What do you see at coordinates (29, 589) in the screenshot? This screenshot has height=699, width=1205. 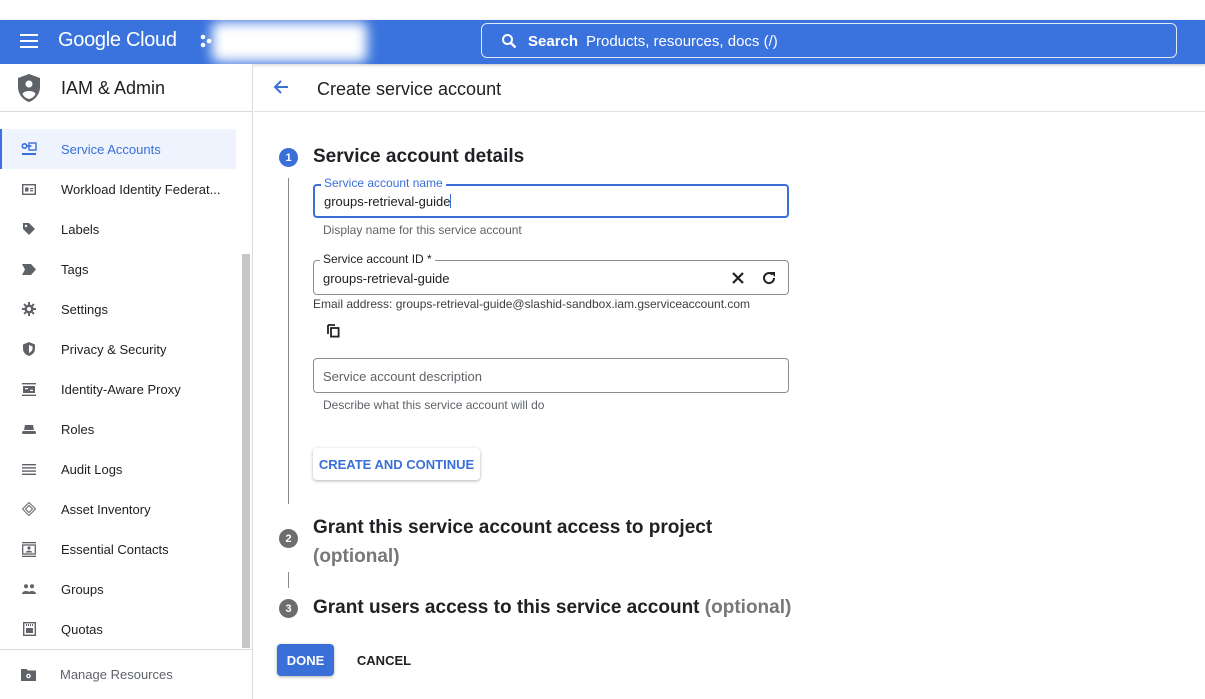 I see `groups-icon` at bounding box center [29, 589].